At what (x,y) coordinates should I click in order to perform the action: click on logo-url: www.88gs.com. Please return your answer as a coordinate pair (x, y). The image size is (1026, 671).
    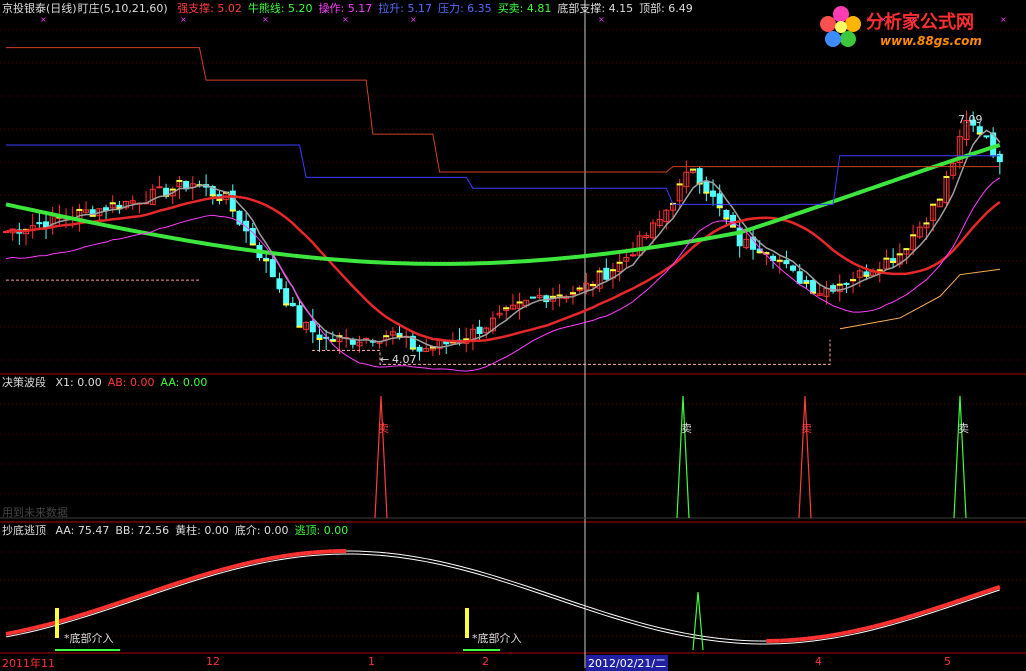
    Looking at the image, I should click on (931, 41).